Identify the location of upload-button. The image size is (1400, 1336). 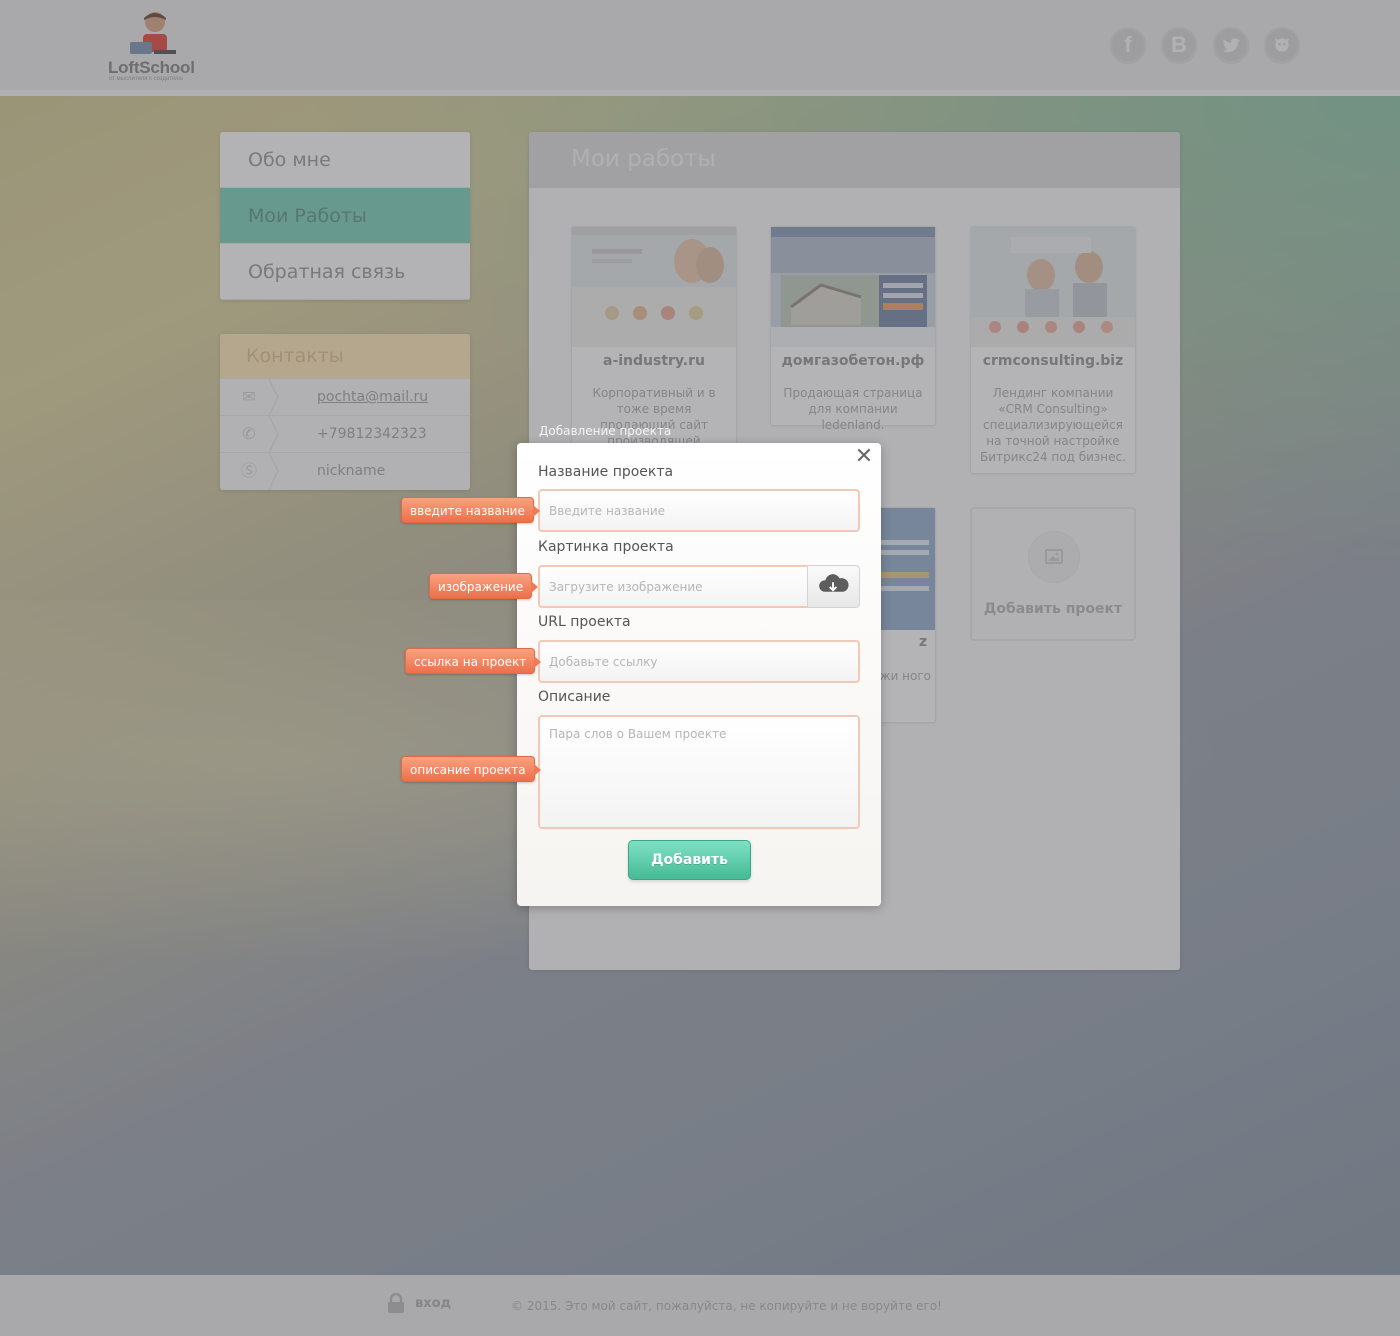
(833, 586).